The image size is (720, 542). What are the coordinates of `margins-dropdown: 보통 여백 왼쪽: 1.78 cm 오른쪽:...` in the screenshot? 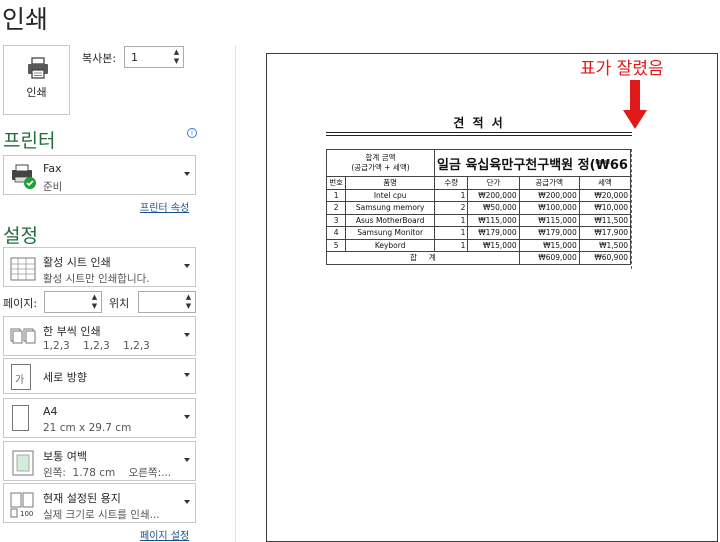 It's located at (99, 461).